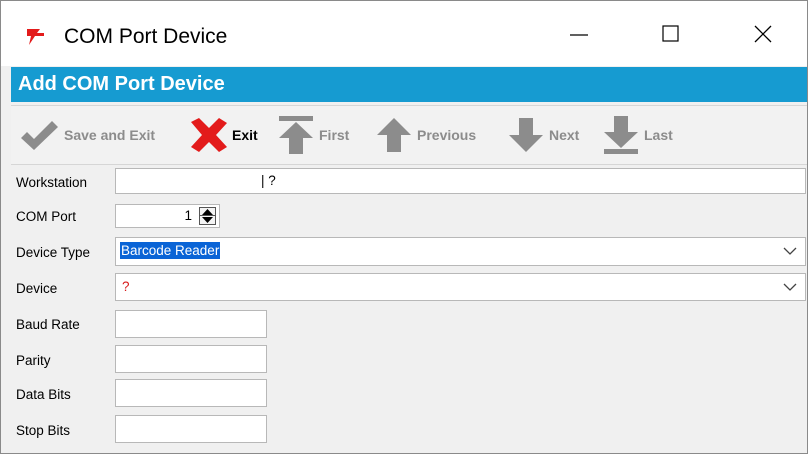 This screenshot has height=454, width=808. I want to click on next-button: Next, so click(543, 135).